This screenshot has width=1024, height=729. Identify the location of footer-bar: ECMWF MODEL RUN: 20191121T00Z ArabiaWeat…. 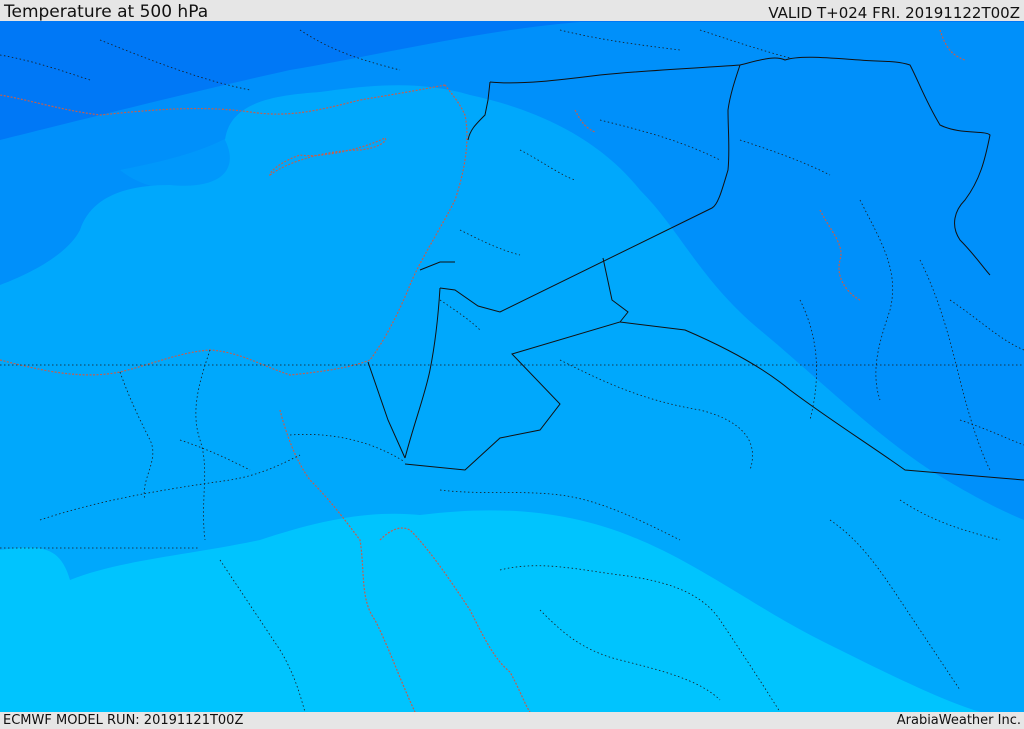
(512, 720).